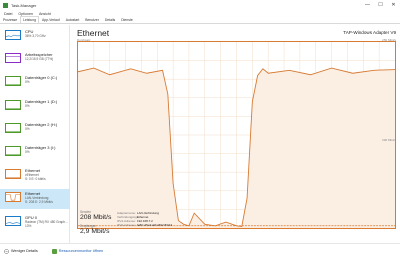 Image resolution: width=400 pixels, height=258 pixels. Describe the element at coordinates (39, 59) in the screenshot. I see `sidebar-item-subtitle: 12,2/15,9 GB (77%)` at that location.